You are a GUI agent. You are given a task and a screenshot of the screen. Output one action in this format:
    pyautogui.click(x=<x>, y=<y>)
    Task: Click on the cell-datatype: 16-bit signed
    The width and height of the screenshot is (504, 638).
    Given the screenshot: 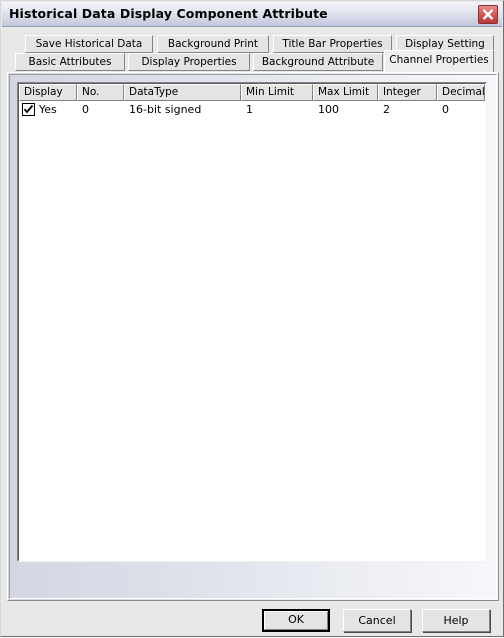 What is the action you would take?
    pyautogui.click(x=182, y=110)
    